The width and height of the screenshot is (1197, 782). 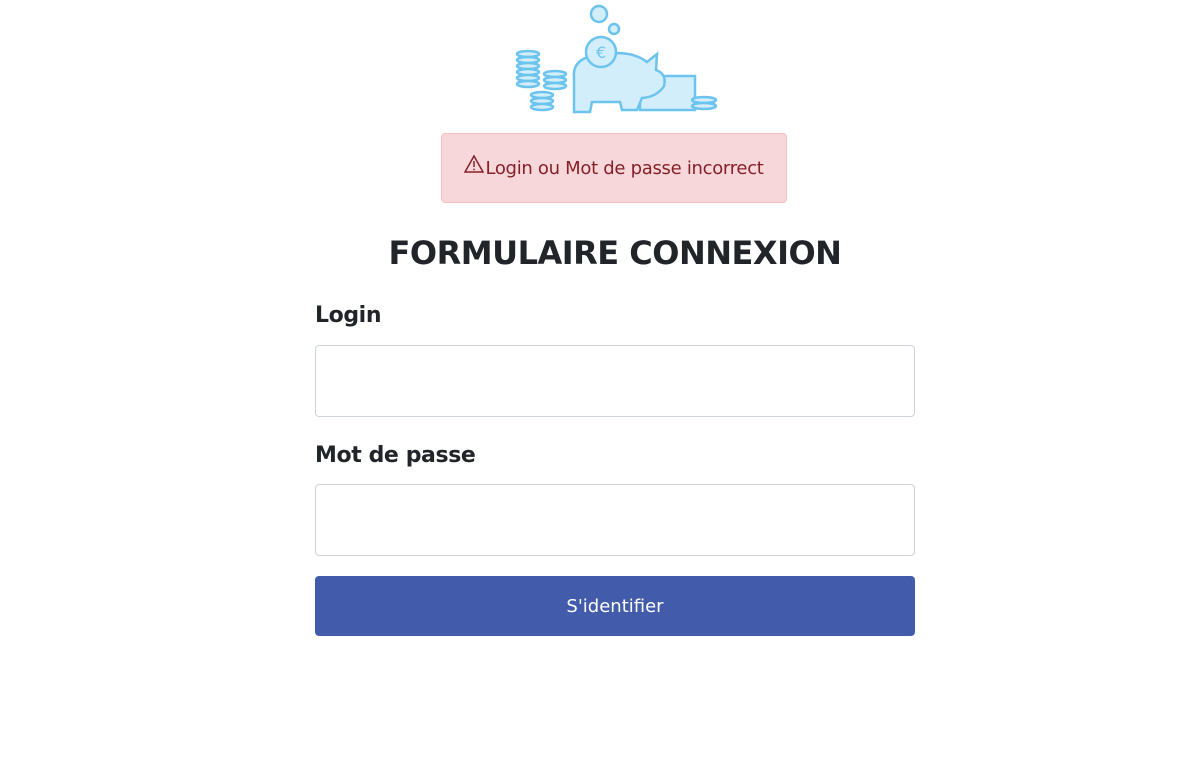 I want to click on password-input, so click(x=615, y=520).